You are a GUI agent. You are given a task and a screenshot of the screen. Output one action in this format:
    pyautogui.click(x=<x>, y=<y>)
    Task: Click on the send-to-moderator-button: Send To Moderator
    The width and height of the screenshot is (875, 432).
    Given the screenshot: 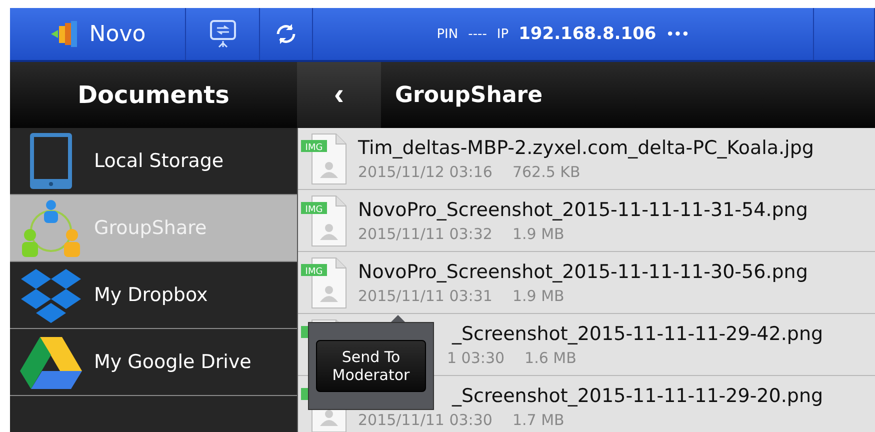 What is the action you would take?
    pyautogui.click(x=371, y=366)
    